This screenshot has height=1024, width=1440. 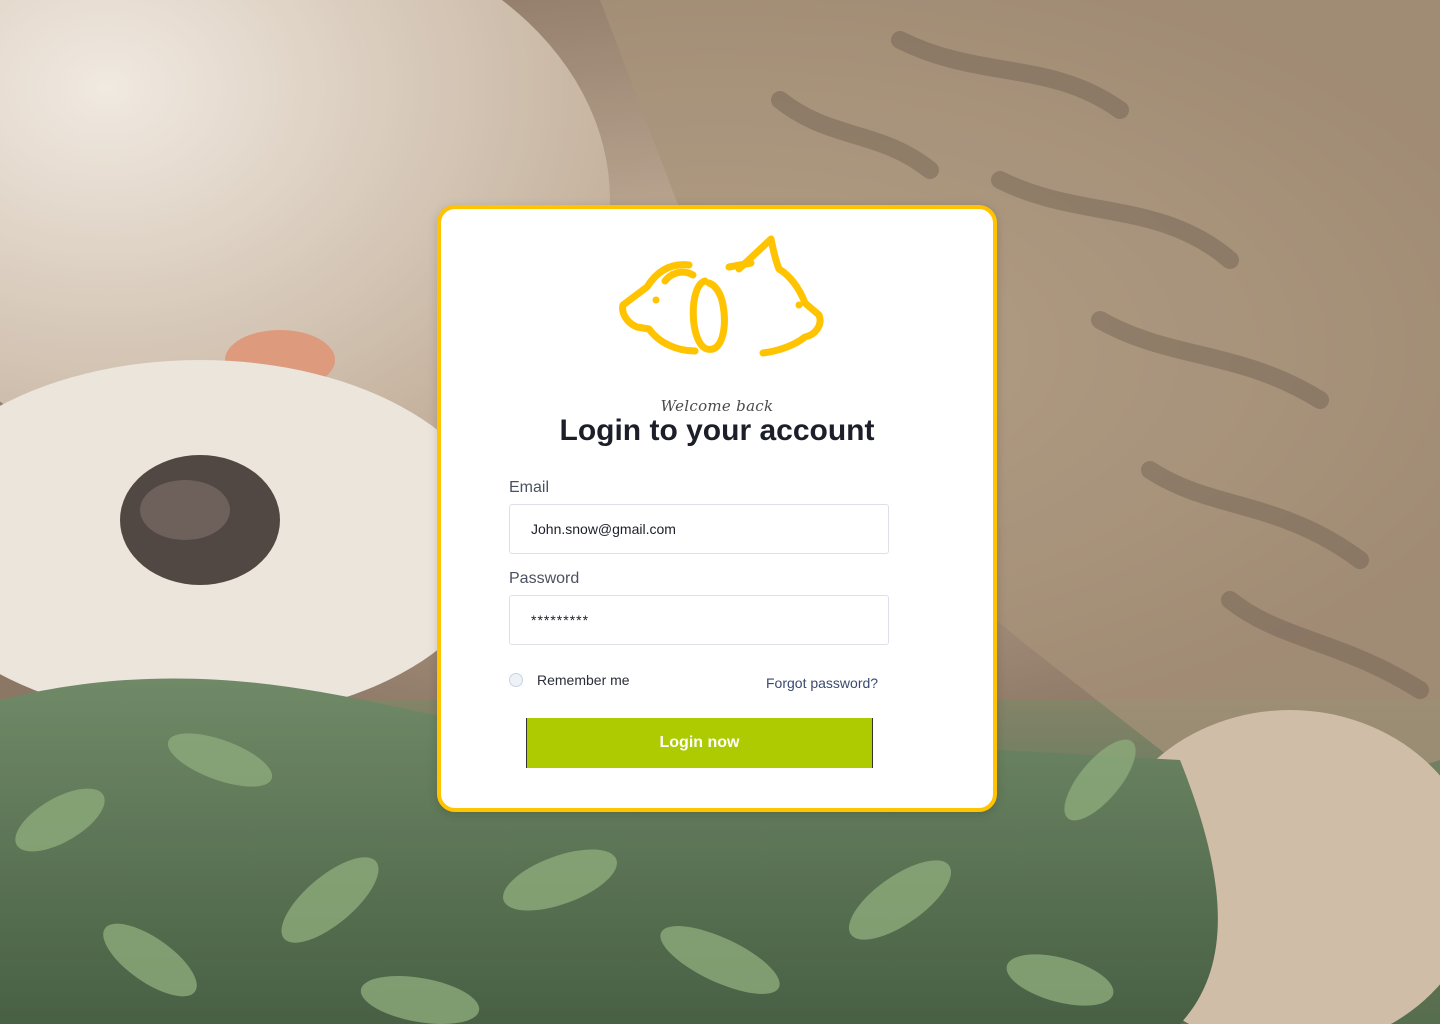 What do you see at coordinates (699, 743) in the screenshot?
I see `login-button: Login now` at bounding box center [699, 743].